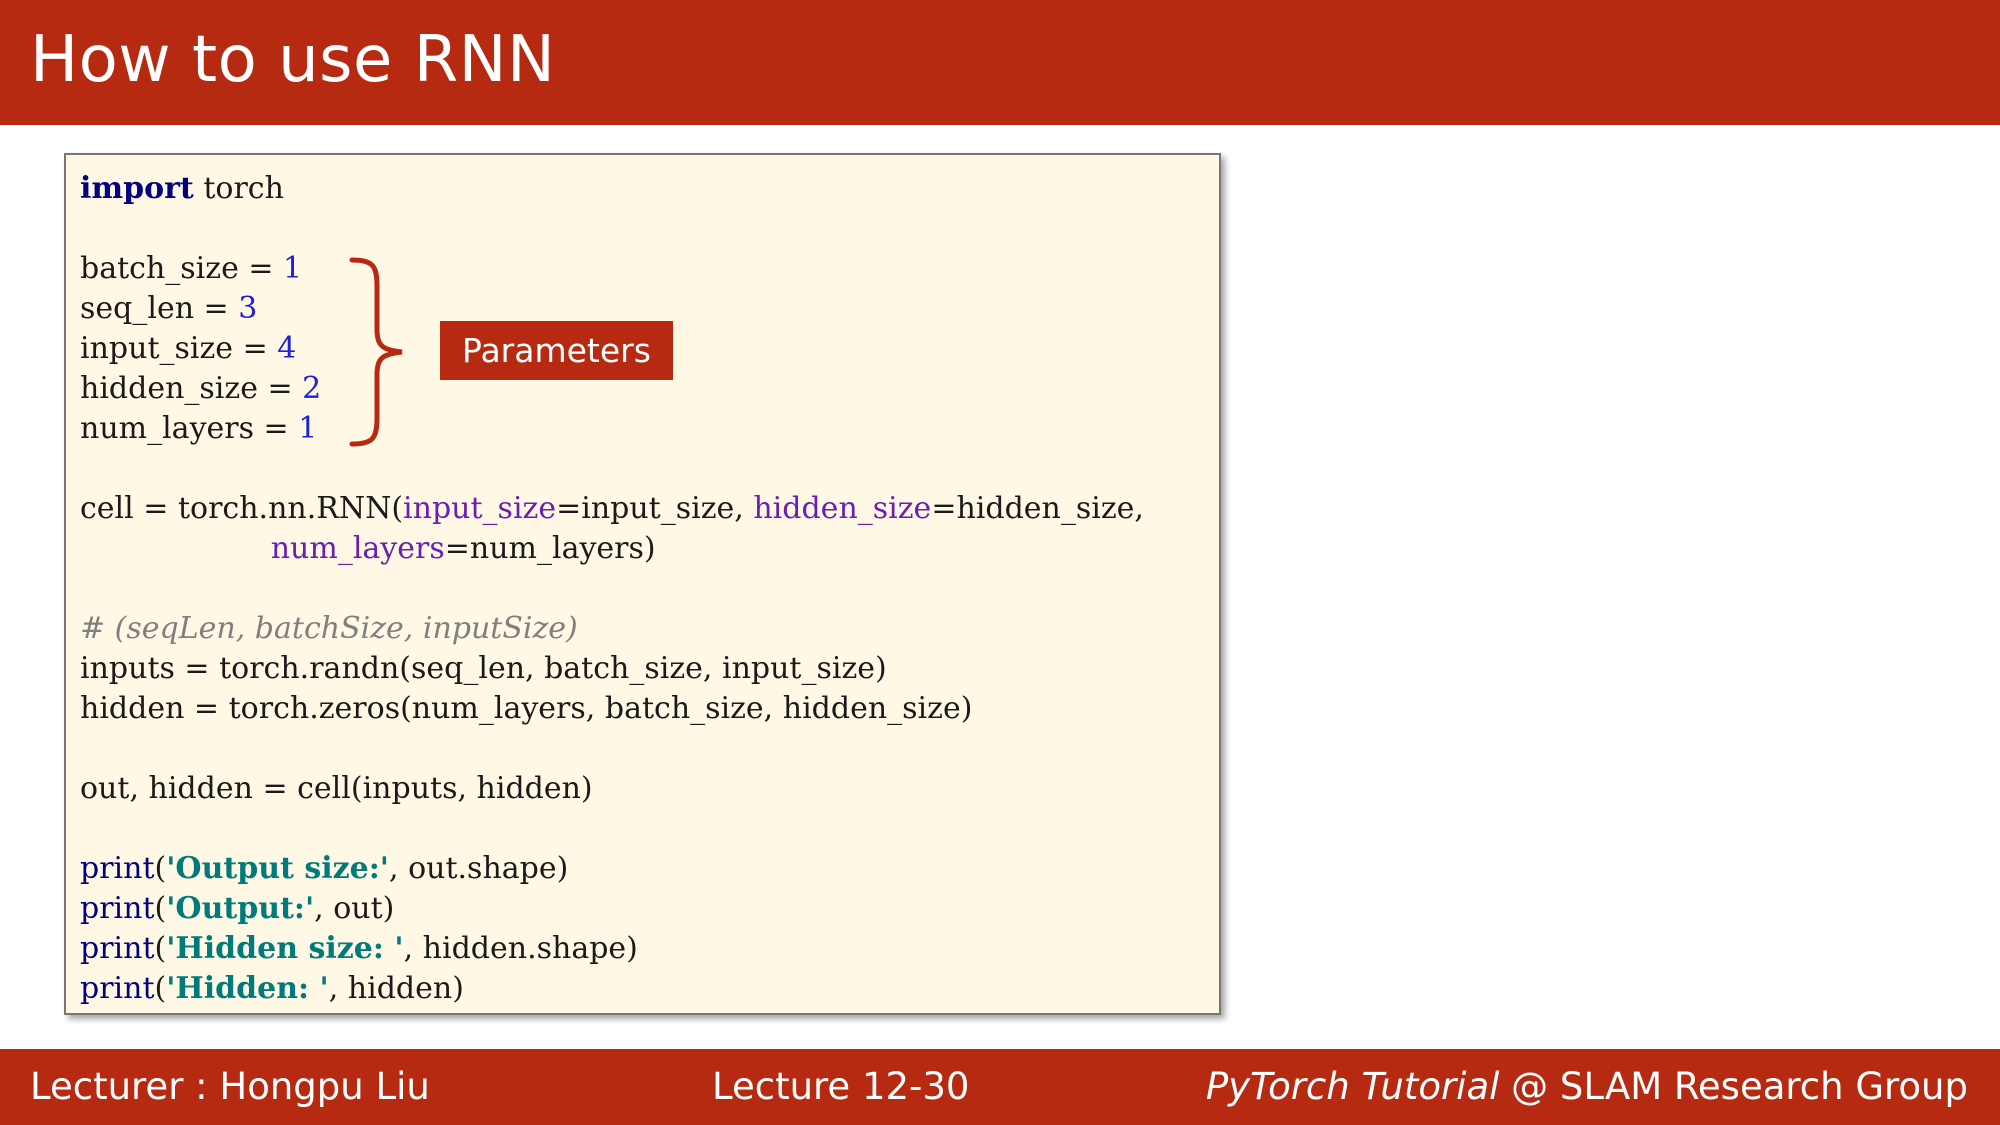 The width and height of the screenshot is (2000, 1125). I want to click on parameters-label: Parameters, so click(556, 350).